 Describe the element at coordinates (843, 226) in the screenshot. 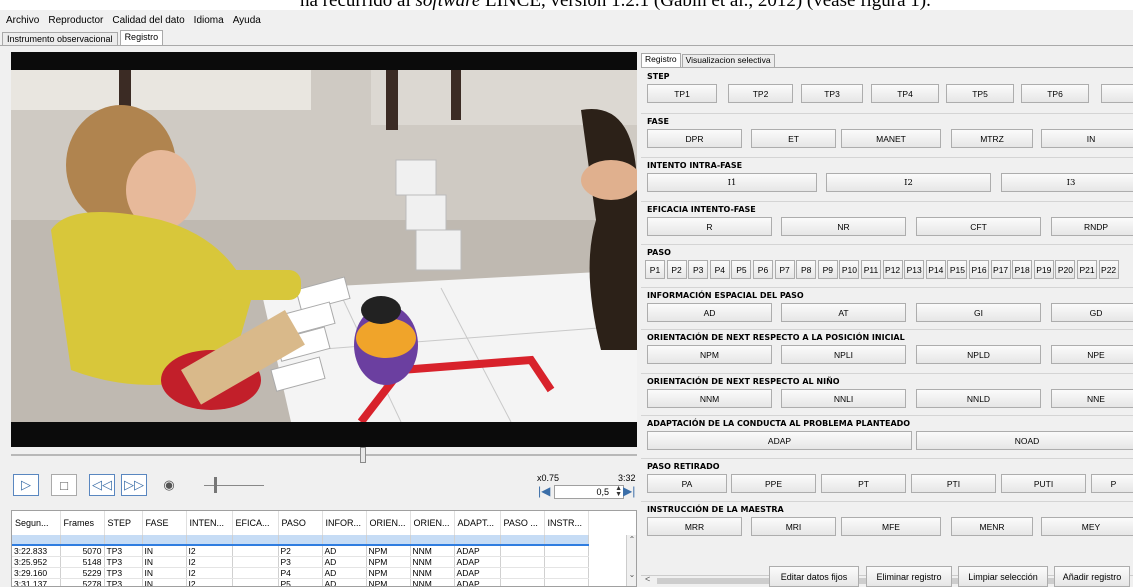

I see `criterion-button: NR` at that location.